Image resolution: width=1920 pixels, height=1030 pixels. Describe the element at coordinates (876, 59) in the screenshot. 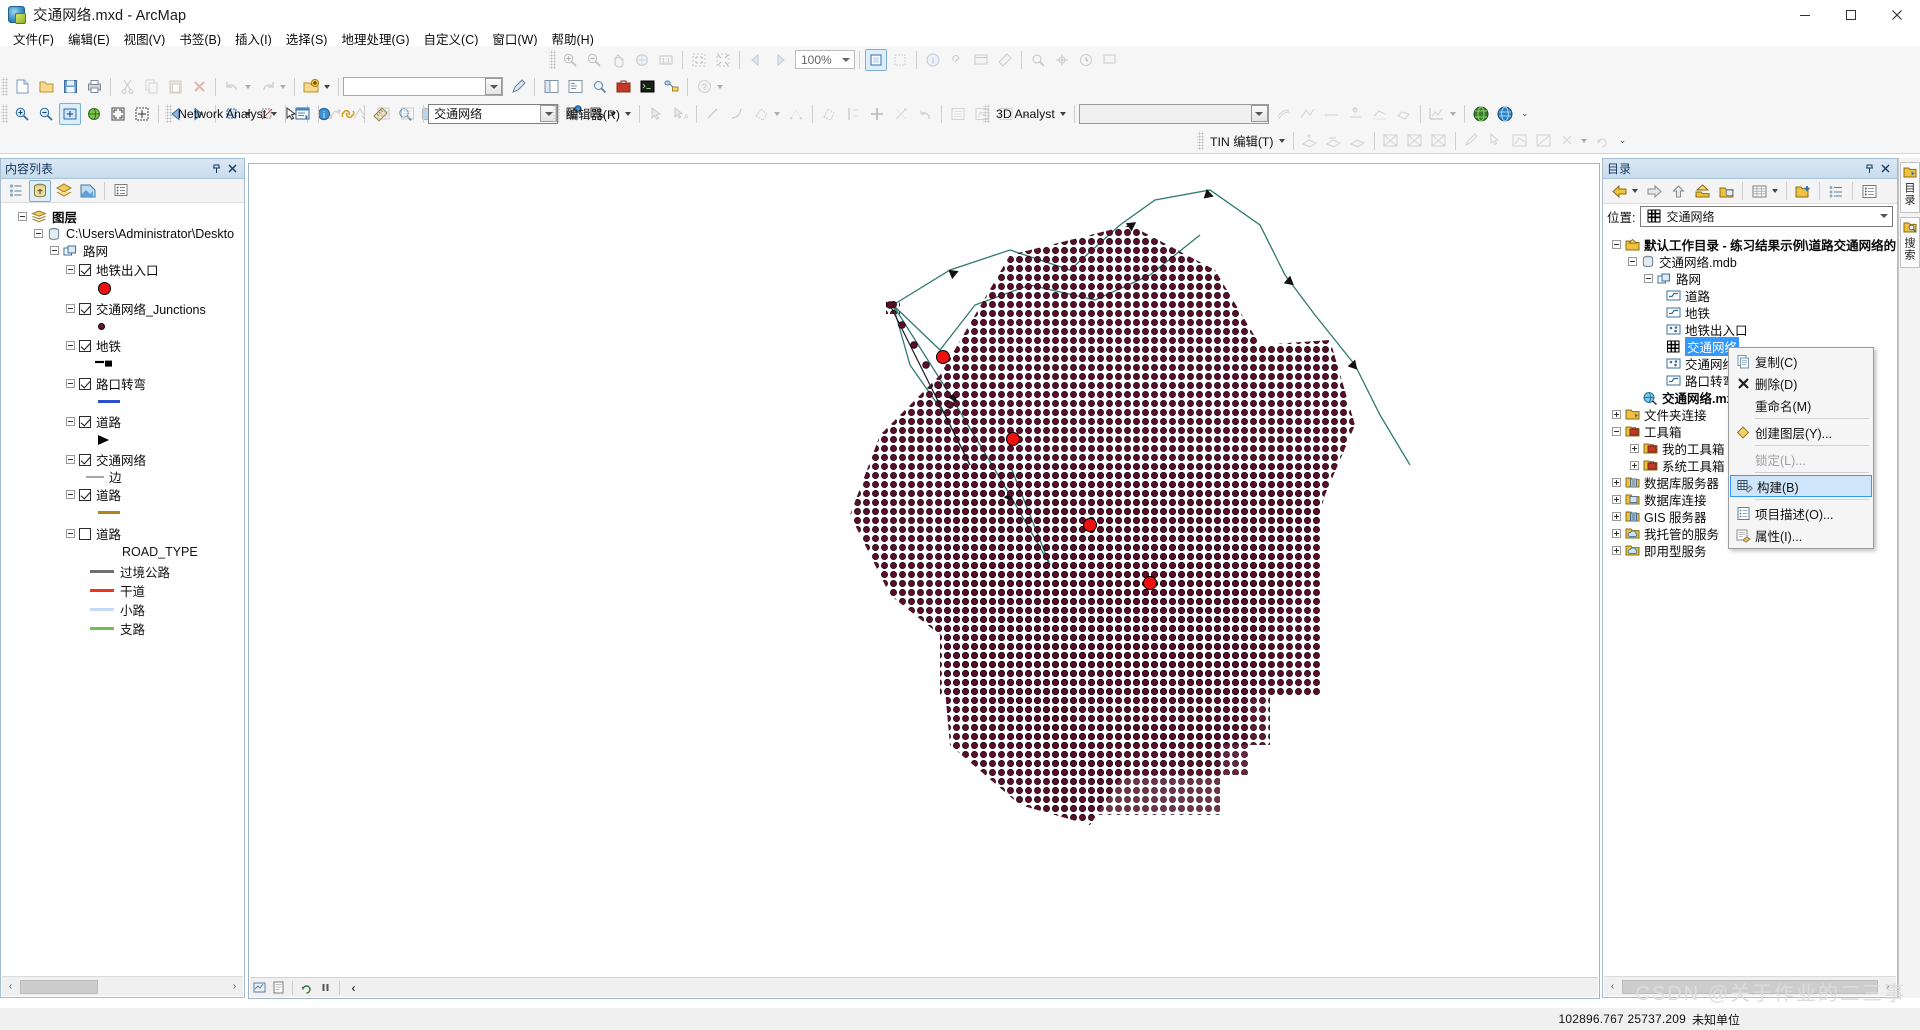

I see `select-features-icon` at that location.